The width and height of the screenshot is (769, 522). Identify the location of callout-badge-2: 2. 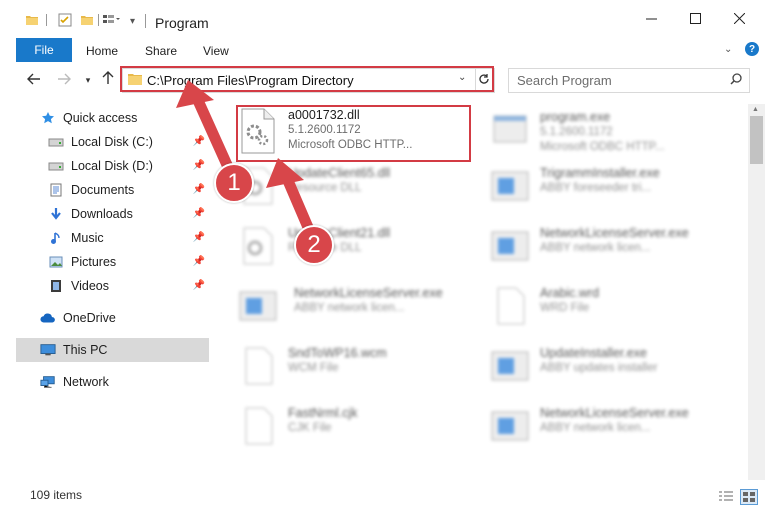
(314, 245).